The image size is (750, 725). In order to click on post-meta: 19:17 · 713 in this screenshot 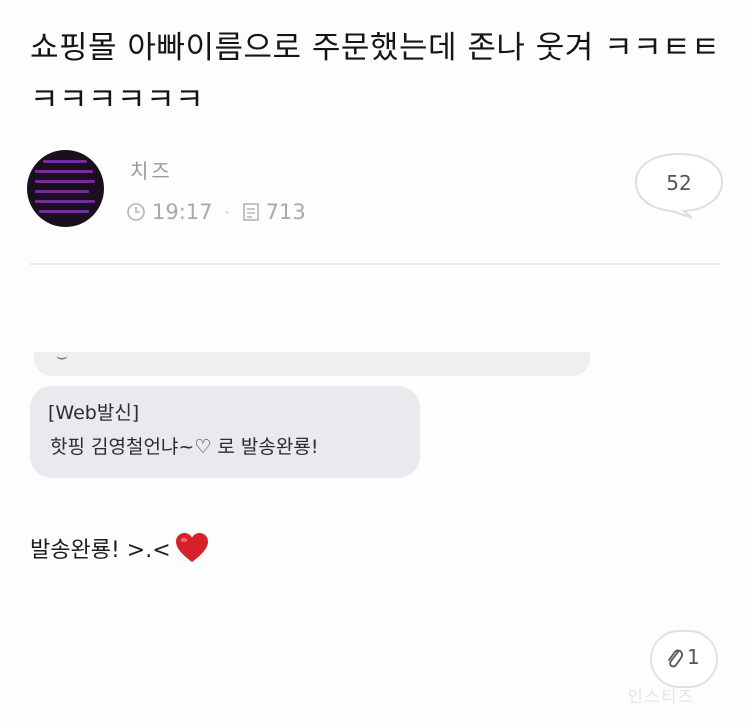, I will do `click(216, 212)`.